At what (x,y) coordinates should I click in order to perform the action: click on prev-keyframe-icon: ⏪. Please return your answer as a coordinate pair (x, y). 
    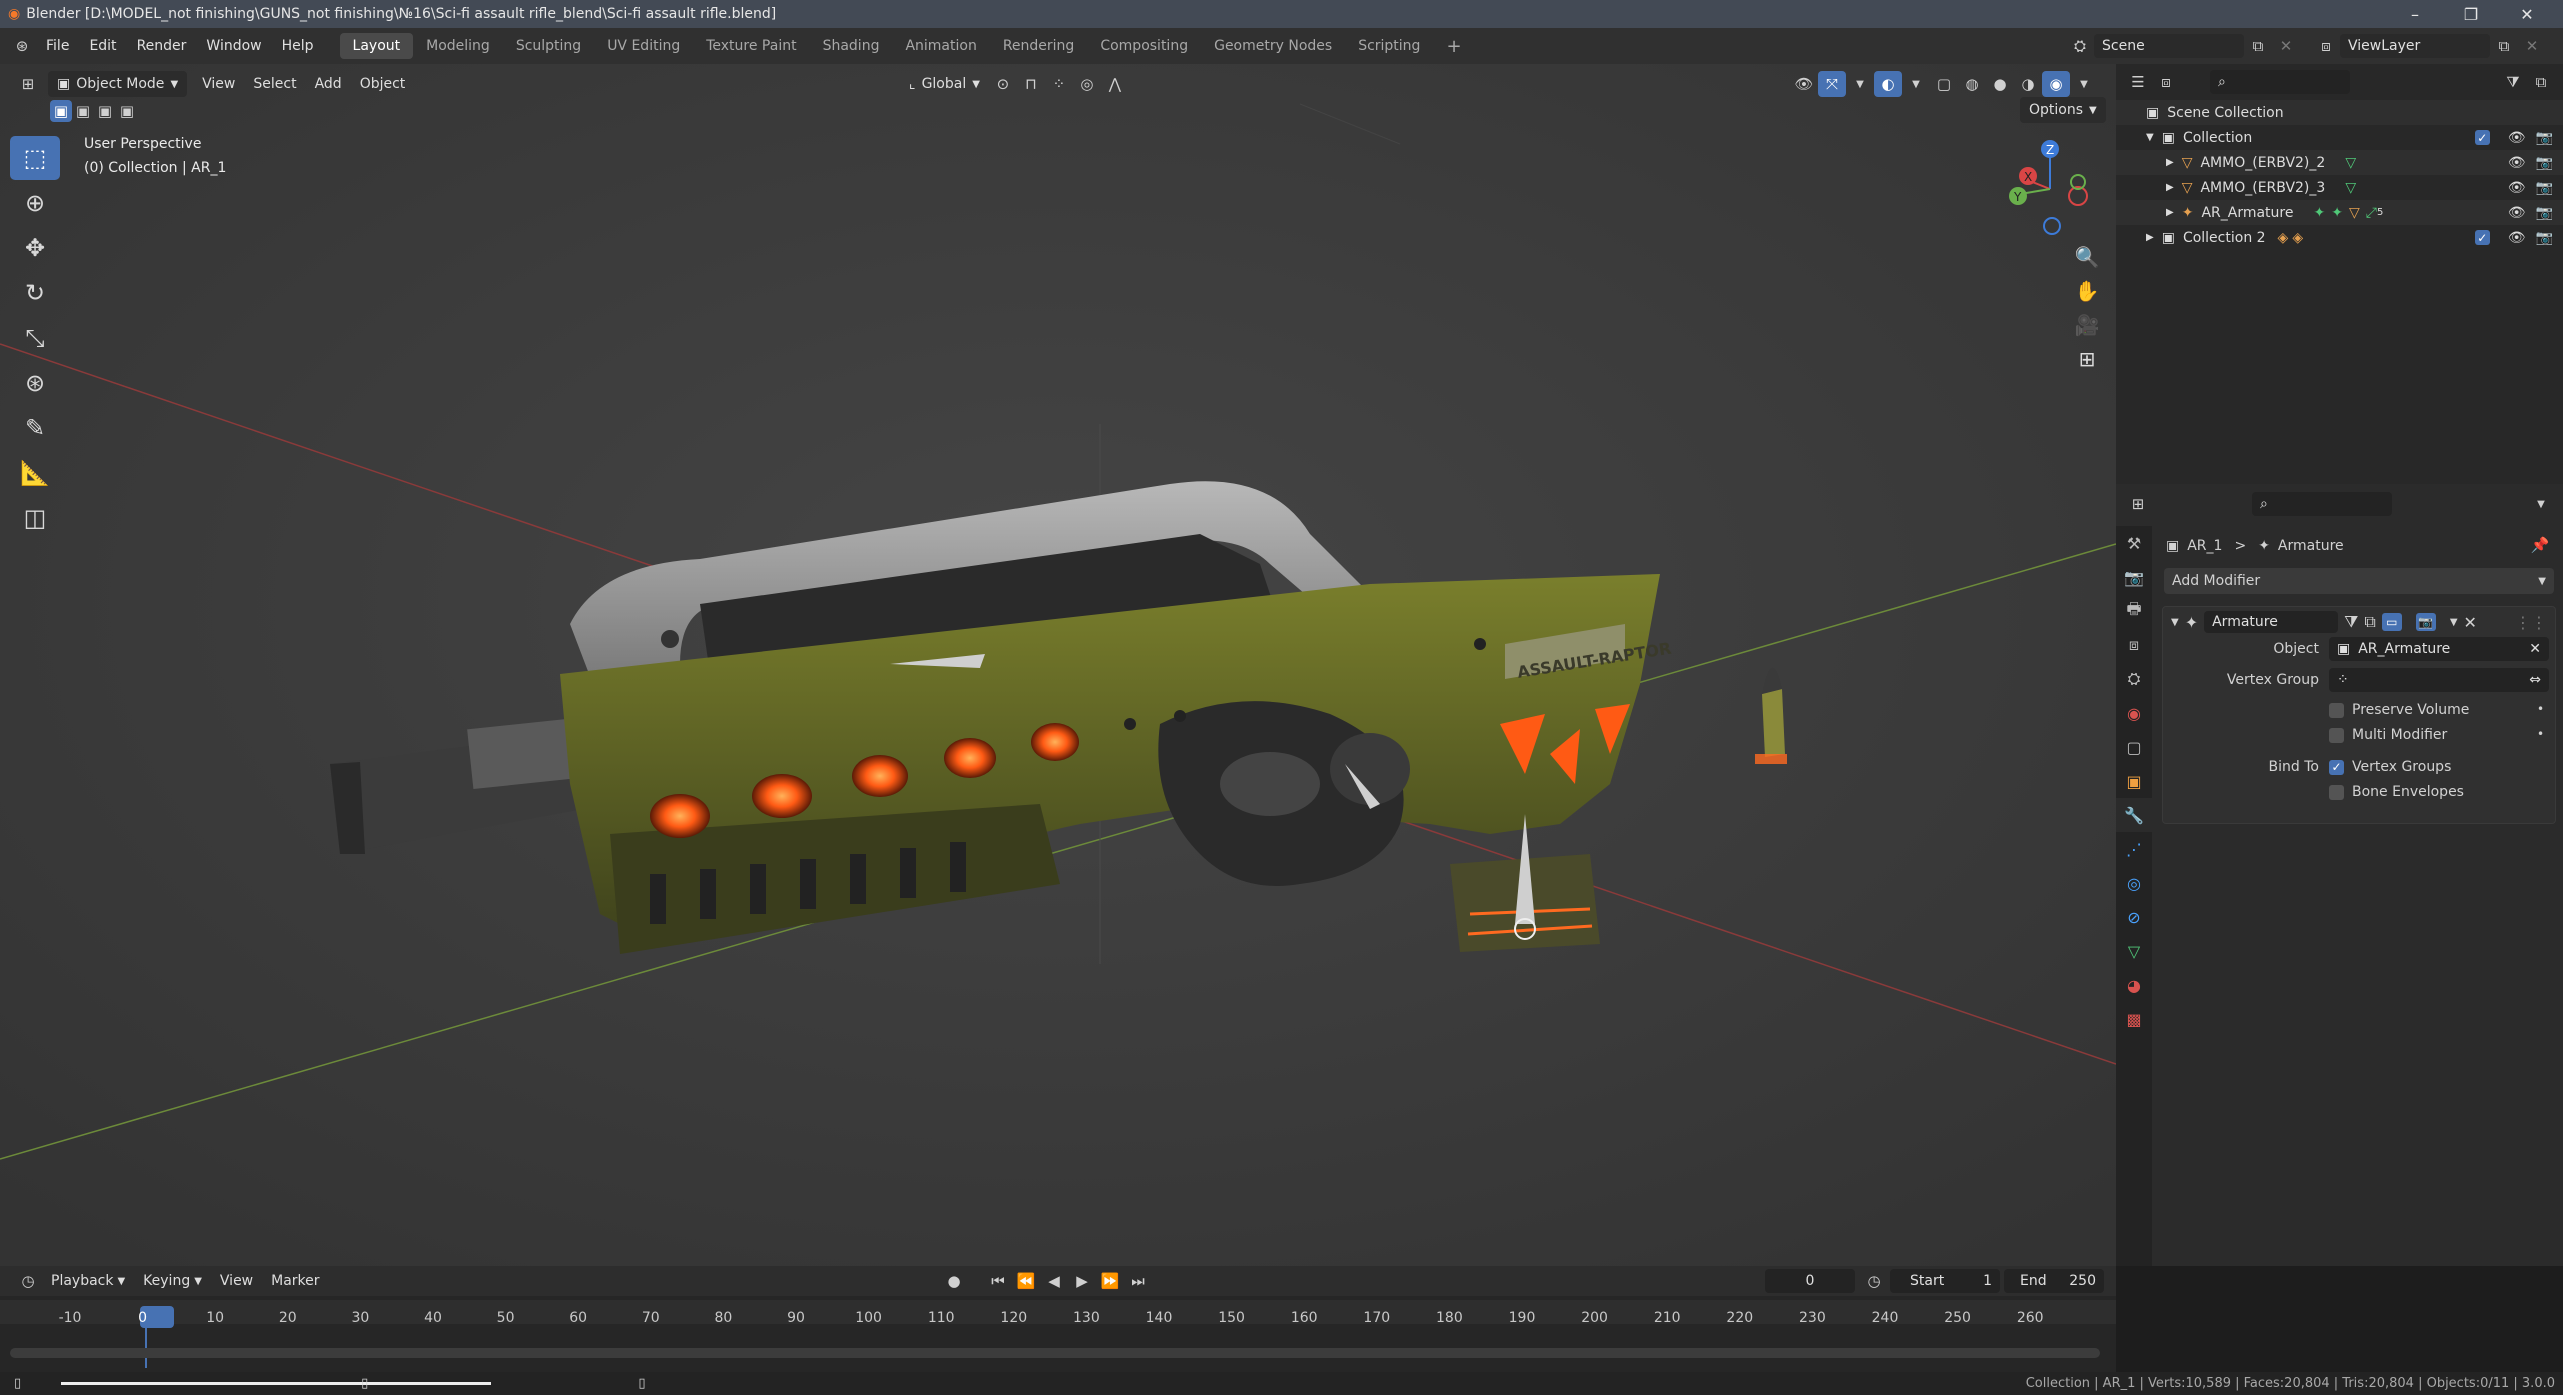
    Looking at the image, I should click on (1026, 1281).